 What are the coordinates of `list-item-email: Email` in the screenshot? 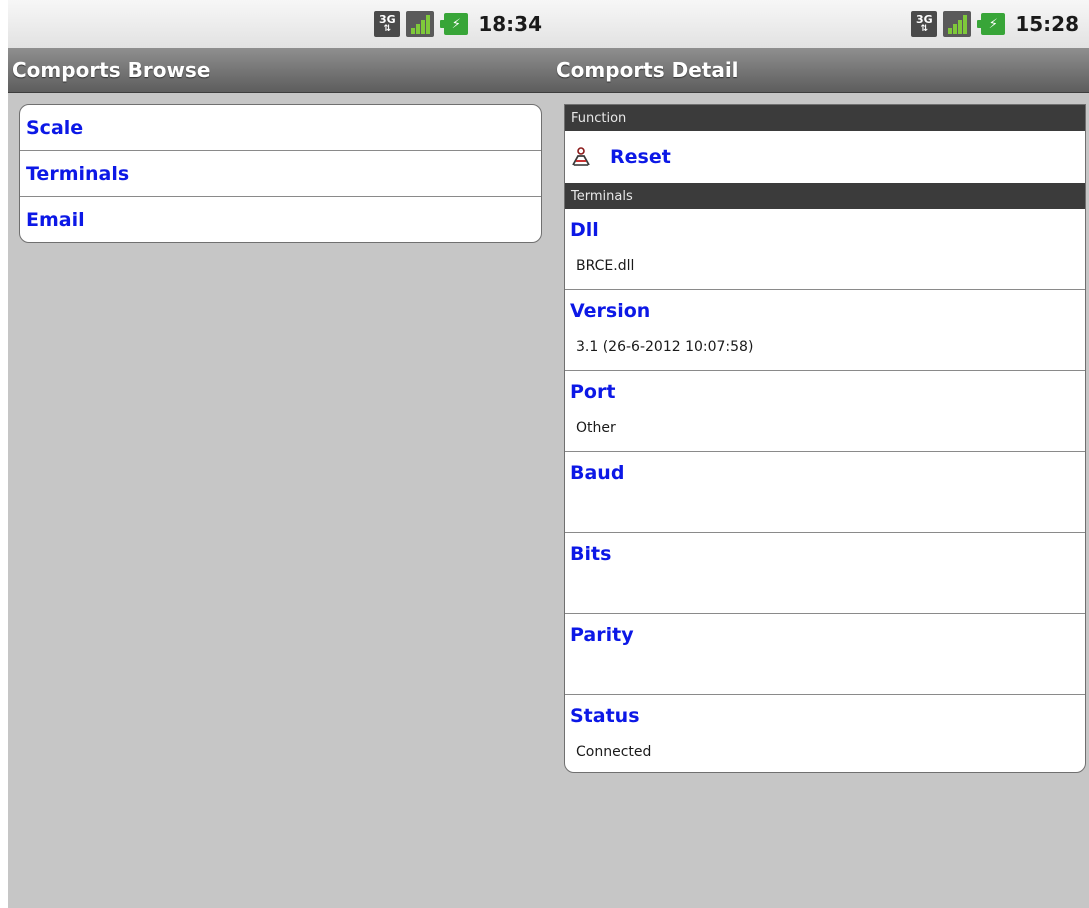 It's located at (280, 219).